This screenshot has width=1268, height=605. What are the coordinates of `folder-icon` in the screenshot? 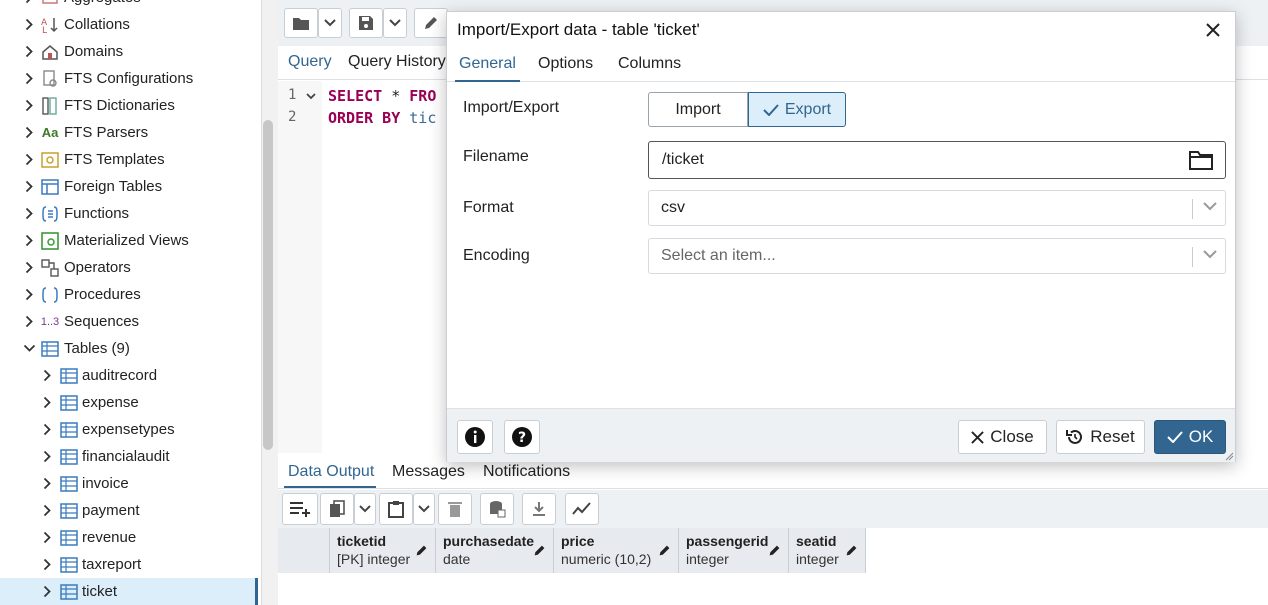 It's located at (1201, 160).